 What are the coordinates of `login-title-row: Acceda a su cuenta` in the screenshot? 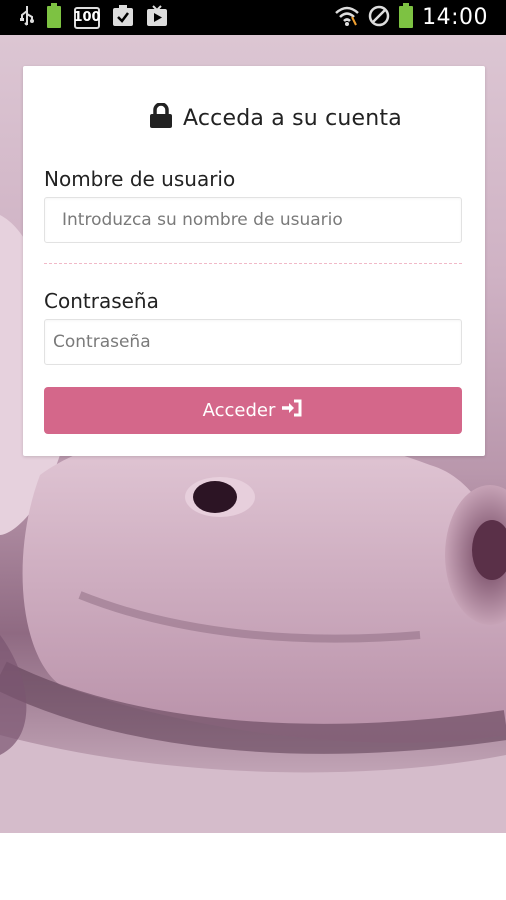 It's located at (275, 117).